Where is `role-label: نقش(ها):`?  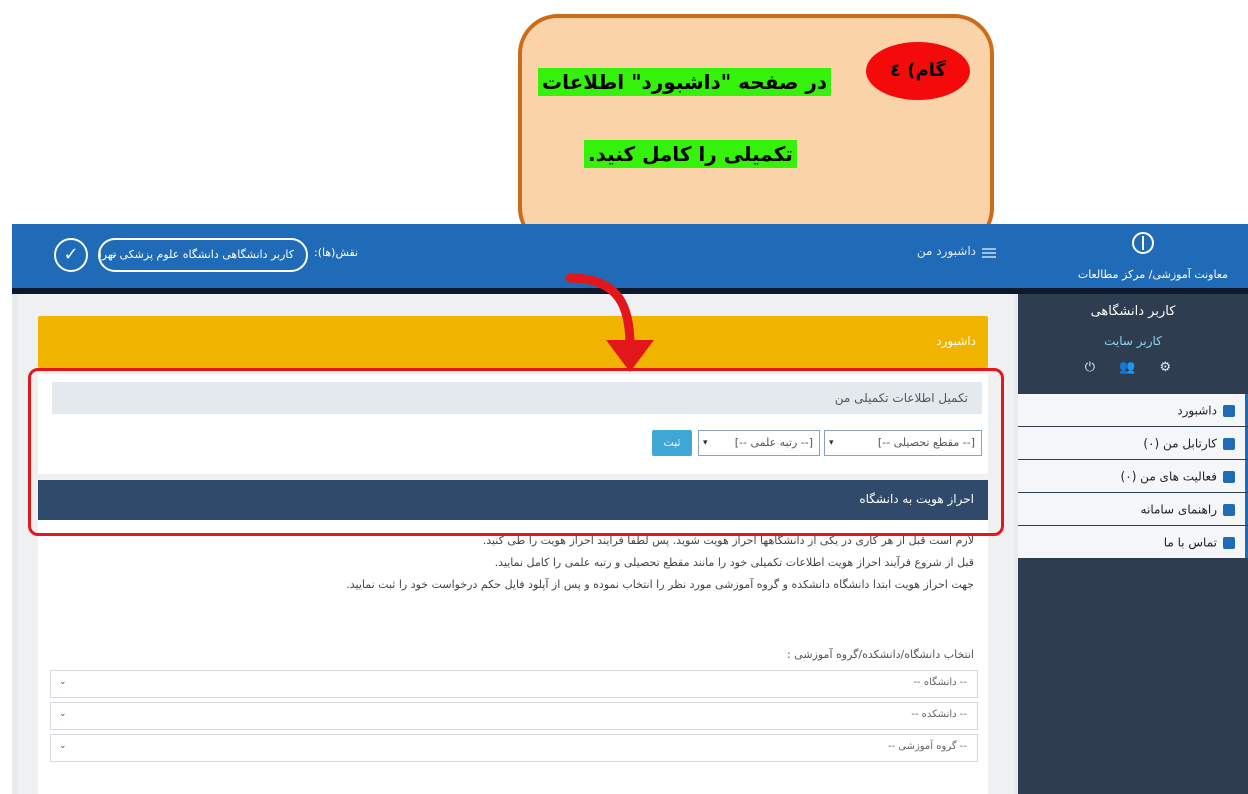 role-label: نقش(ها): is located at coordinates (336, 252).